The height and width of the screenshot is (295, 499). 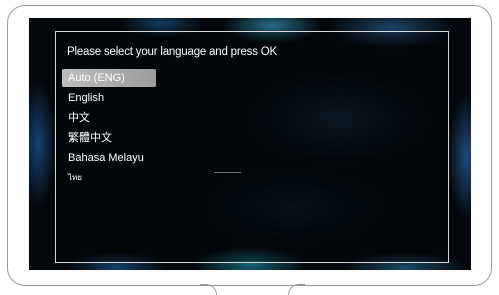 What do you see at coordinates (252, 178) in the screenshot?
I see `language-option-thai: ไทย` at bounding box center [252, 178].